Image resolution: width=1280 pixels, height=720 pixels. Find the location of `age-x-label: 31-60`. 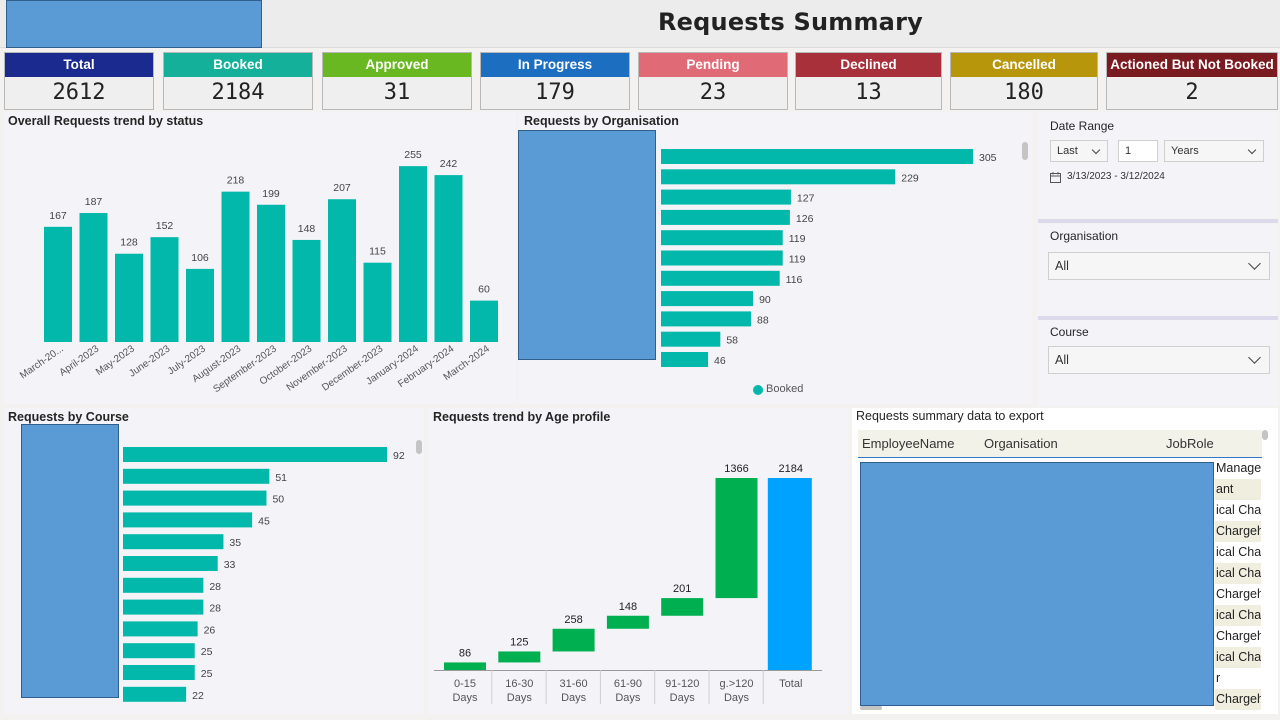

age-x-label: 31-60 is located at coordinates (574, 684).